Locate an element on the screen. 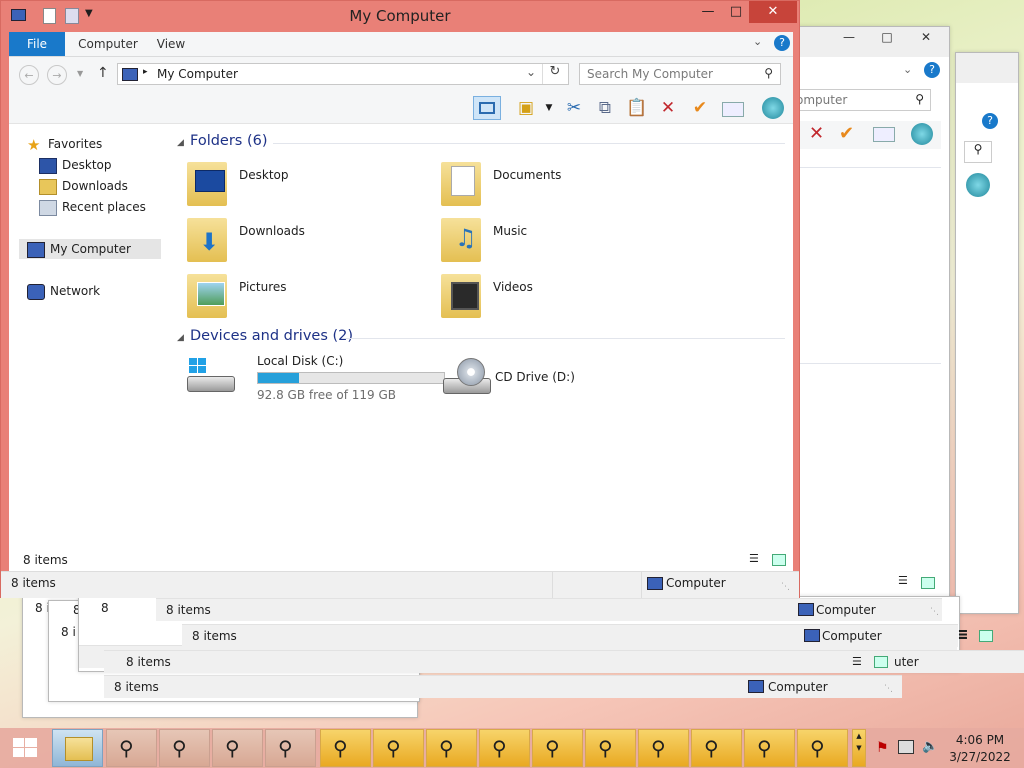 The image size is (1024, 768). action-center-flag-icon: ⚑ is located at coordinates (882, 748).